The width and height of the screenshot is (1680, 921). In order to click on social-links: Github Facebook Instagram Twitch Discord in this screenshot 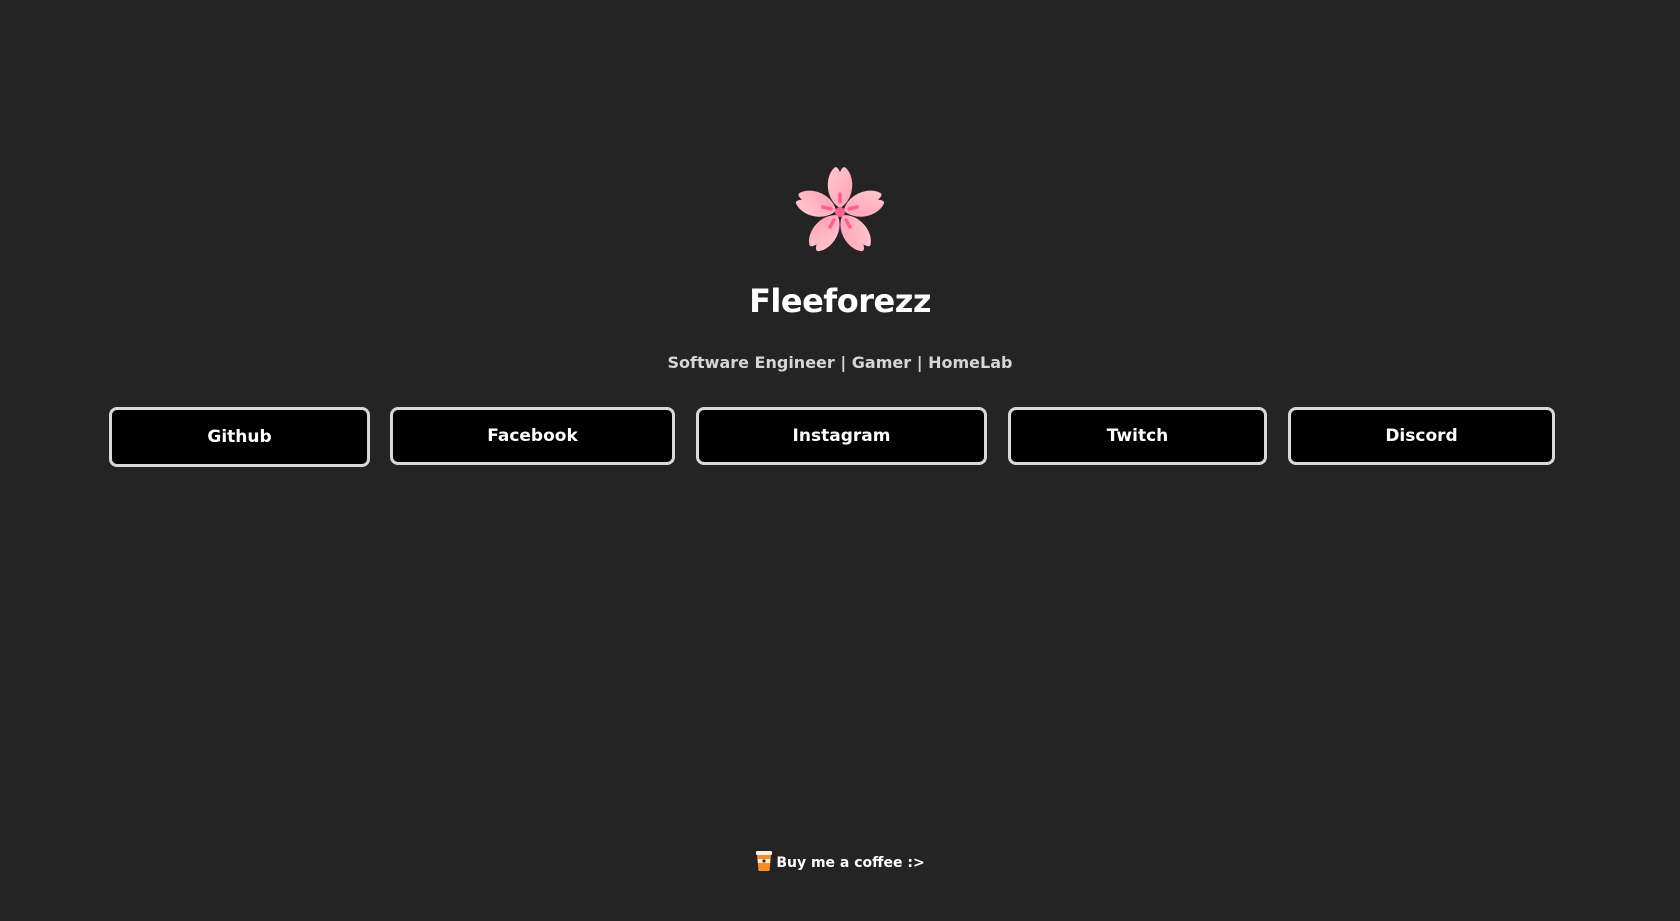, I will do `click(840, 437)`.